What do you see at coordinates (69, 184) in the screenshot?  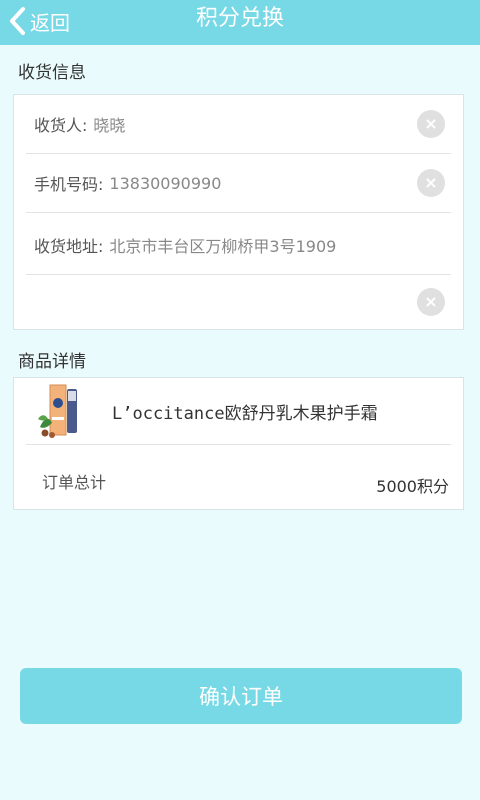 I see `phone-label: 手机号码:` at bounding box center [69, 184].